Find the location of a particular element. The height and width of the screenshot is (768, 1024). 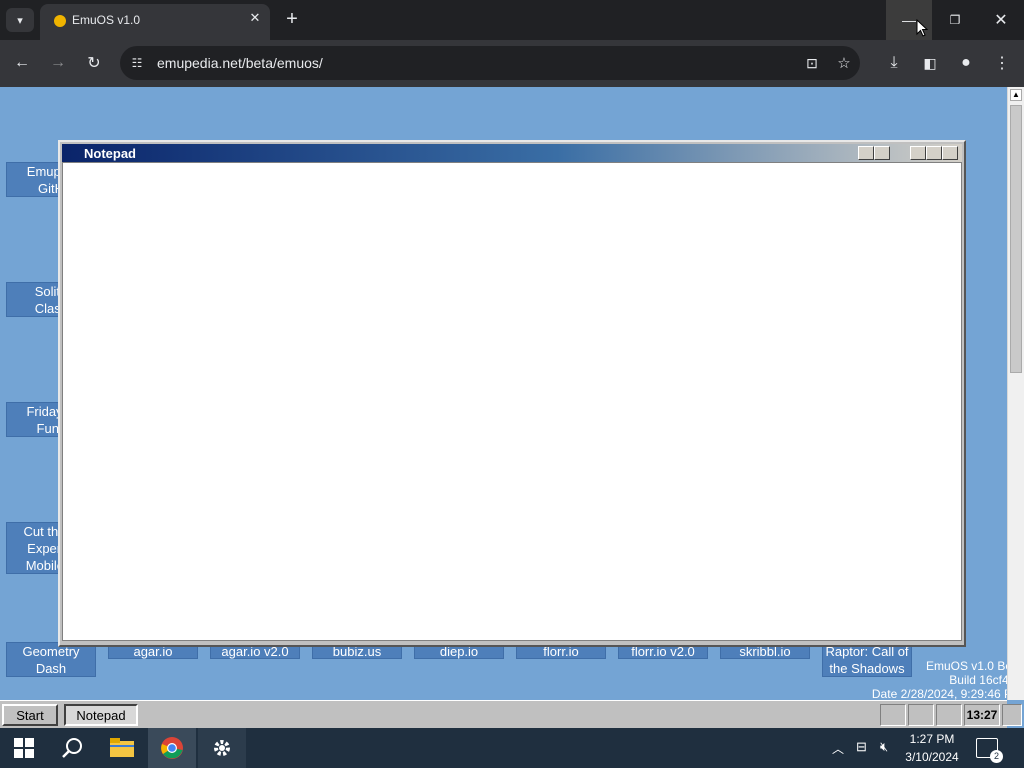

emuos-task-notepad: Notepad is located at coordinates (101, 715).